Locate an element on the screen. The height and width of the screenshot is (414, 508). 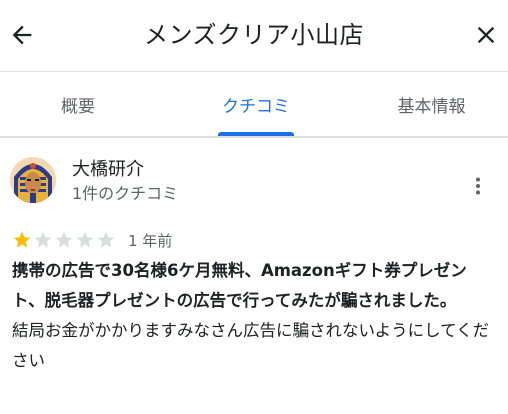
close-button is located at coordinates (486, 35).